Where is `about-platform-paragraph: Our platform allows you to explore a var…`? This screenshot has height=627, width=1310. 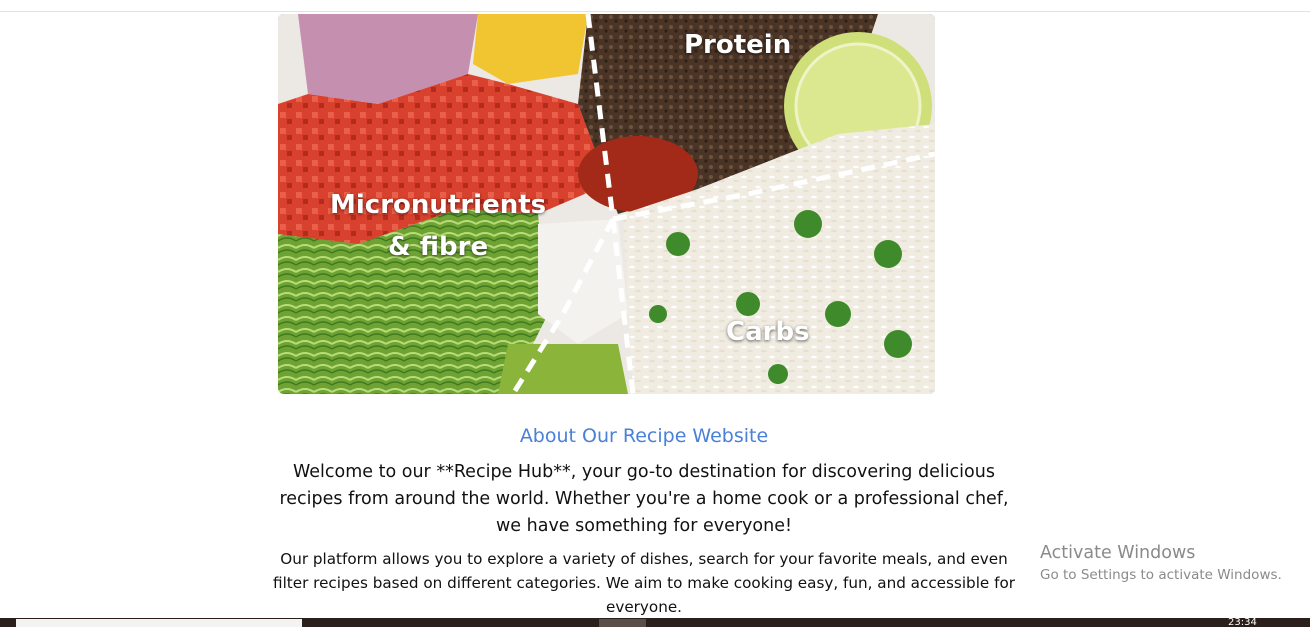 about-platform-paragraph: Our platform allows you to explore a var… is located at coordinates (644, 583).